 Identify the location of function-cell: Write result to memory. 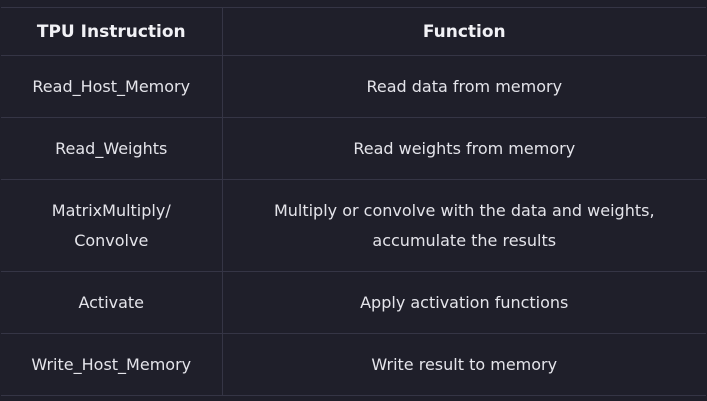
(463, 364).